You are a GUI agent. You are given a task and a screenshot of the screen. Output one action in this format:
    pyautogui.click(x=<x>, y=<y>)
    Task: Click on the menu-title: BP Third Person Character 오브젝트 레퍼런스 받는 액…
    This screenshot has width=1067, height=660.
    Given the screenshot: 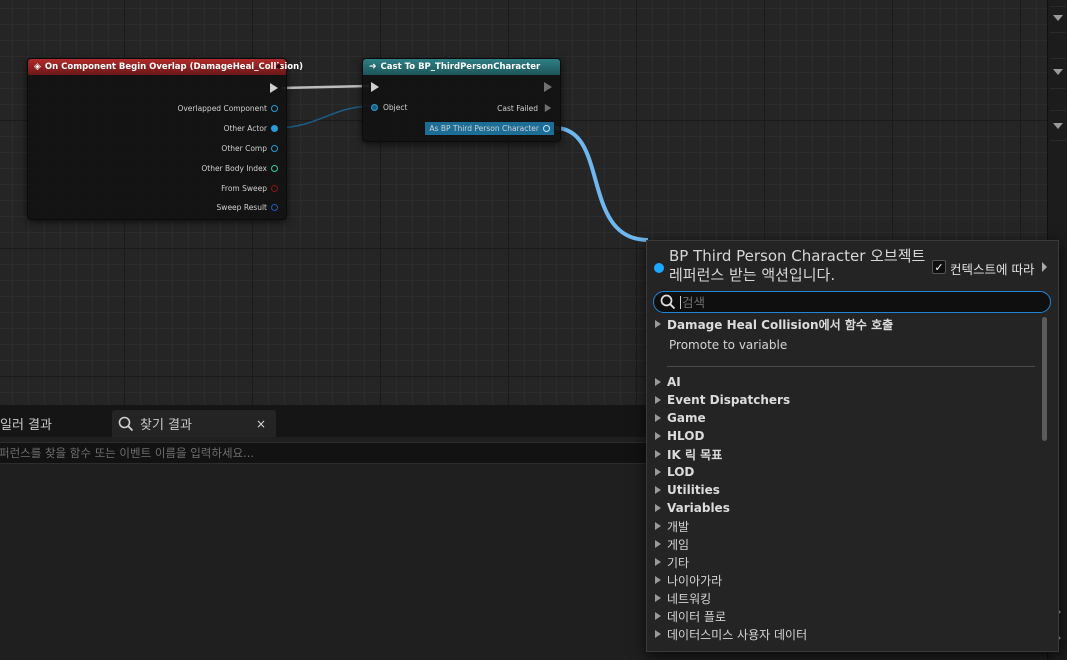 What is the action you would take?
    pyautogui.click(x=797, y=265)
    